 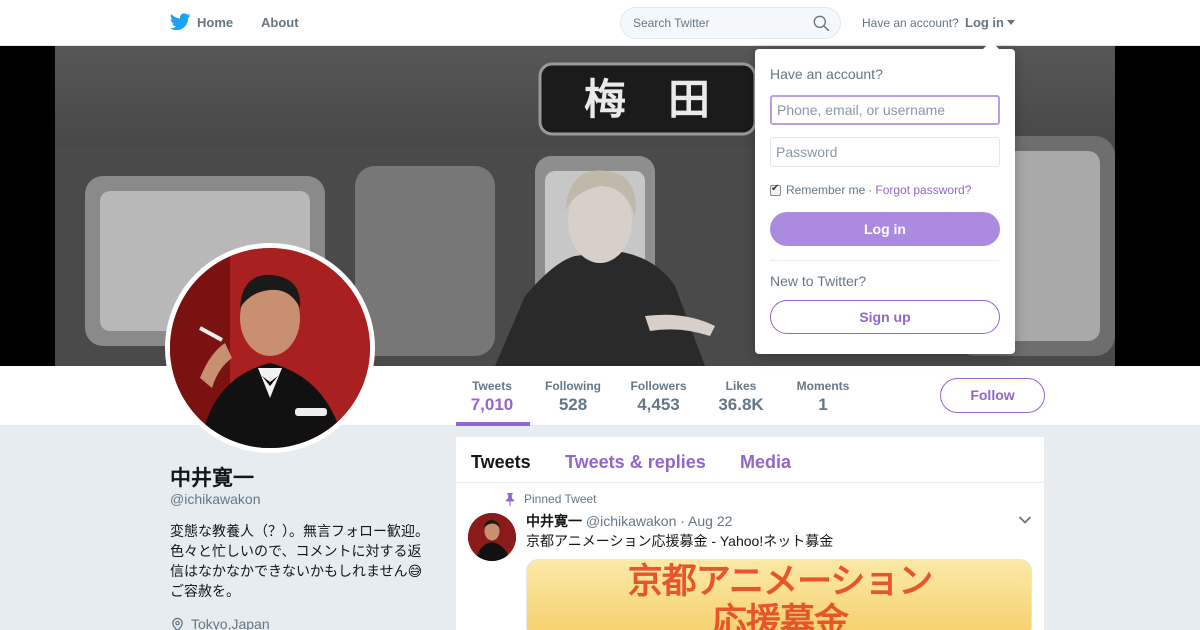 What do you see at coordinates (825, 190) in the screenshot?
I see `remember-me-label: Remember me` at bounding box center [825, 190].